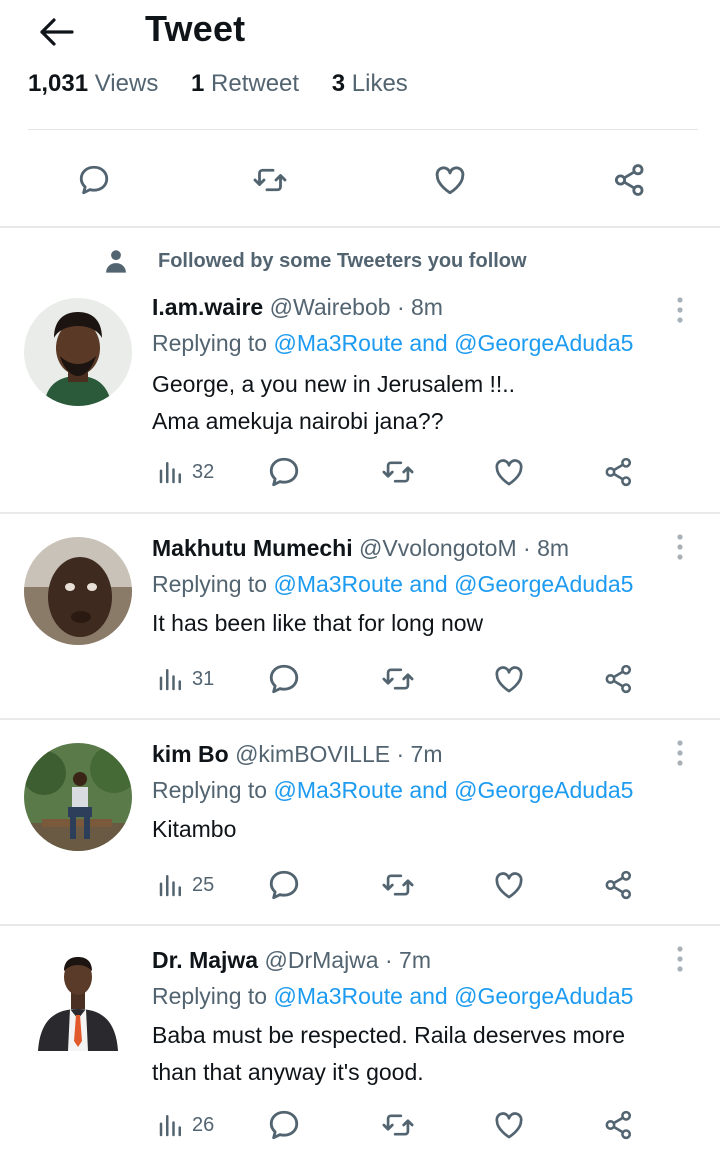  I want to click on display-name: kim Bo, so click(190, 754).